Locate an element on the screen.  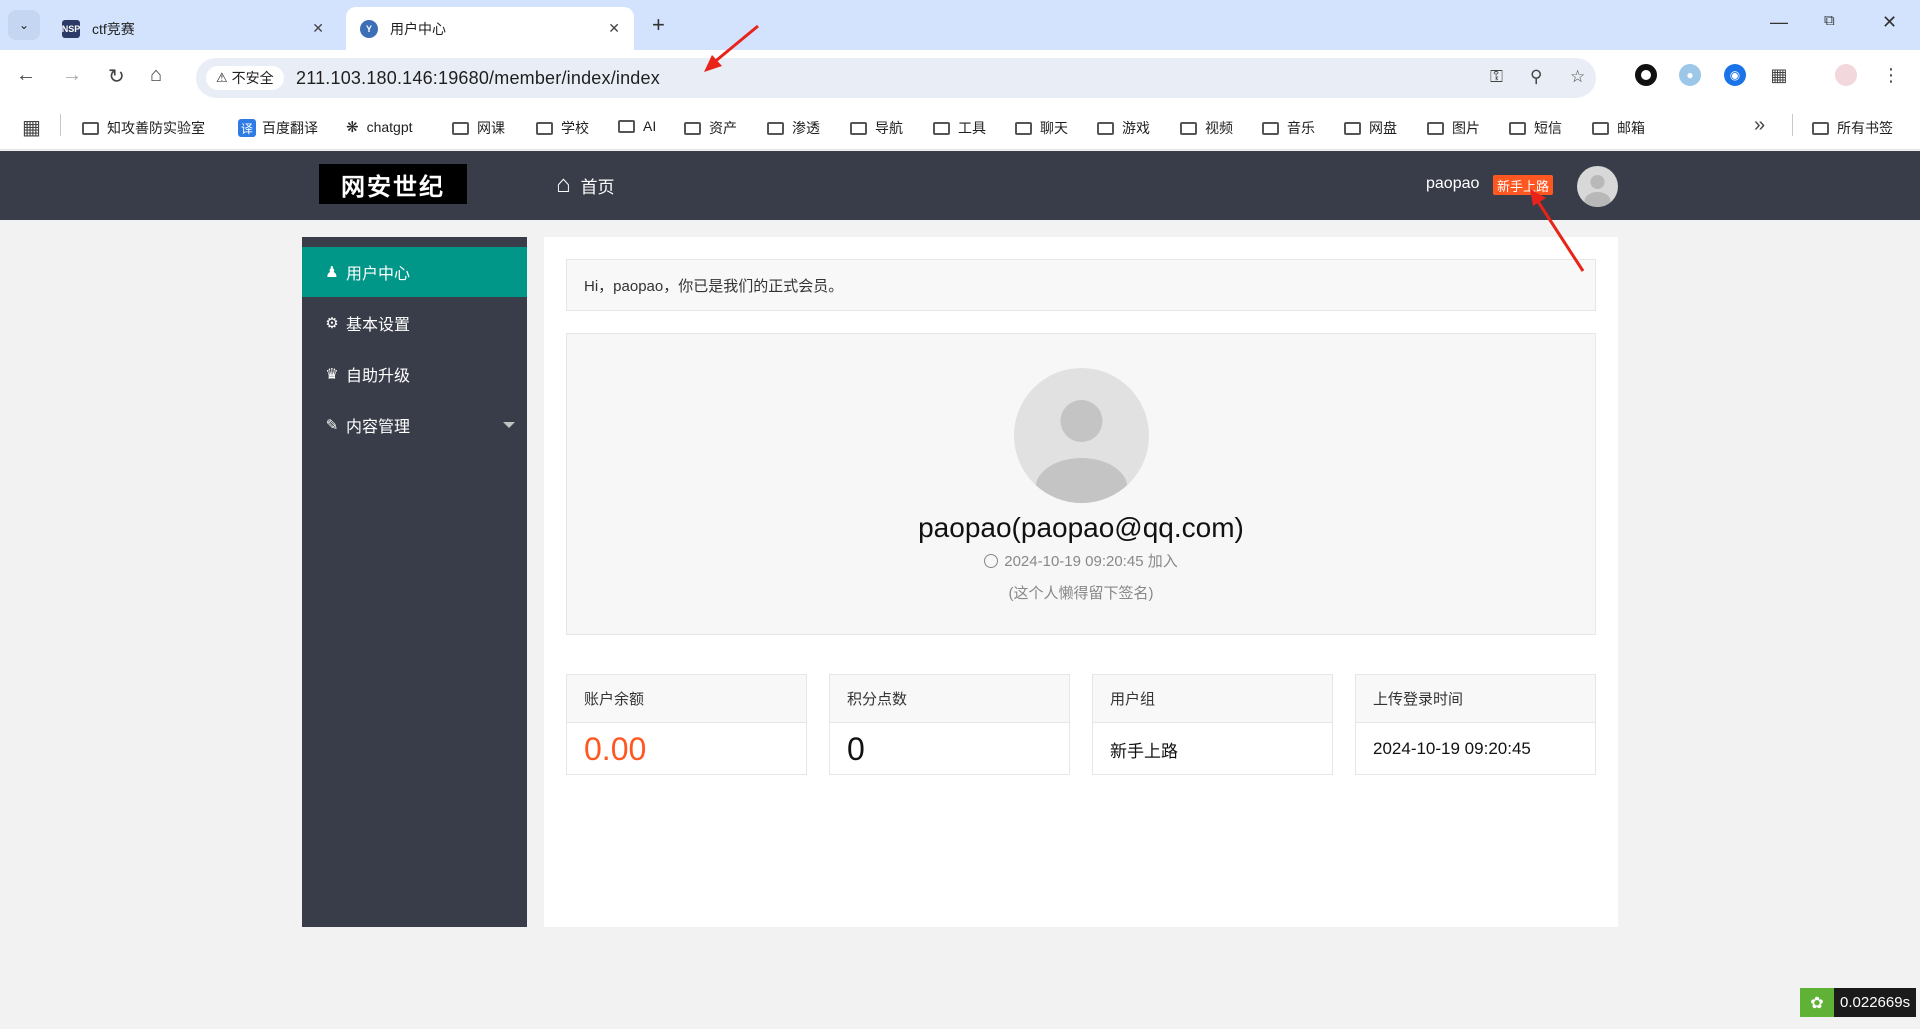
bookmark-label: 导航 is located at coordinates (889, 128).